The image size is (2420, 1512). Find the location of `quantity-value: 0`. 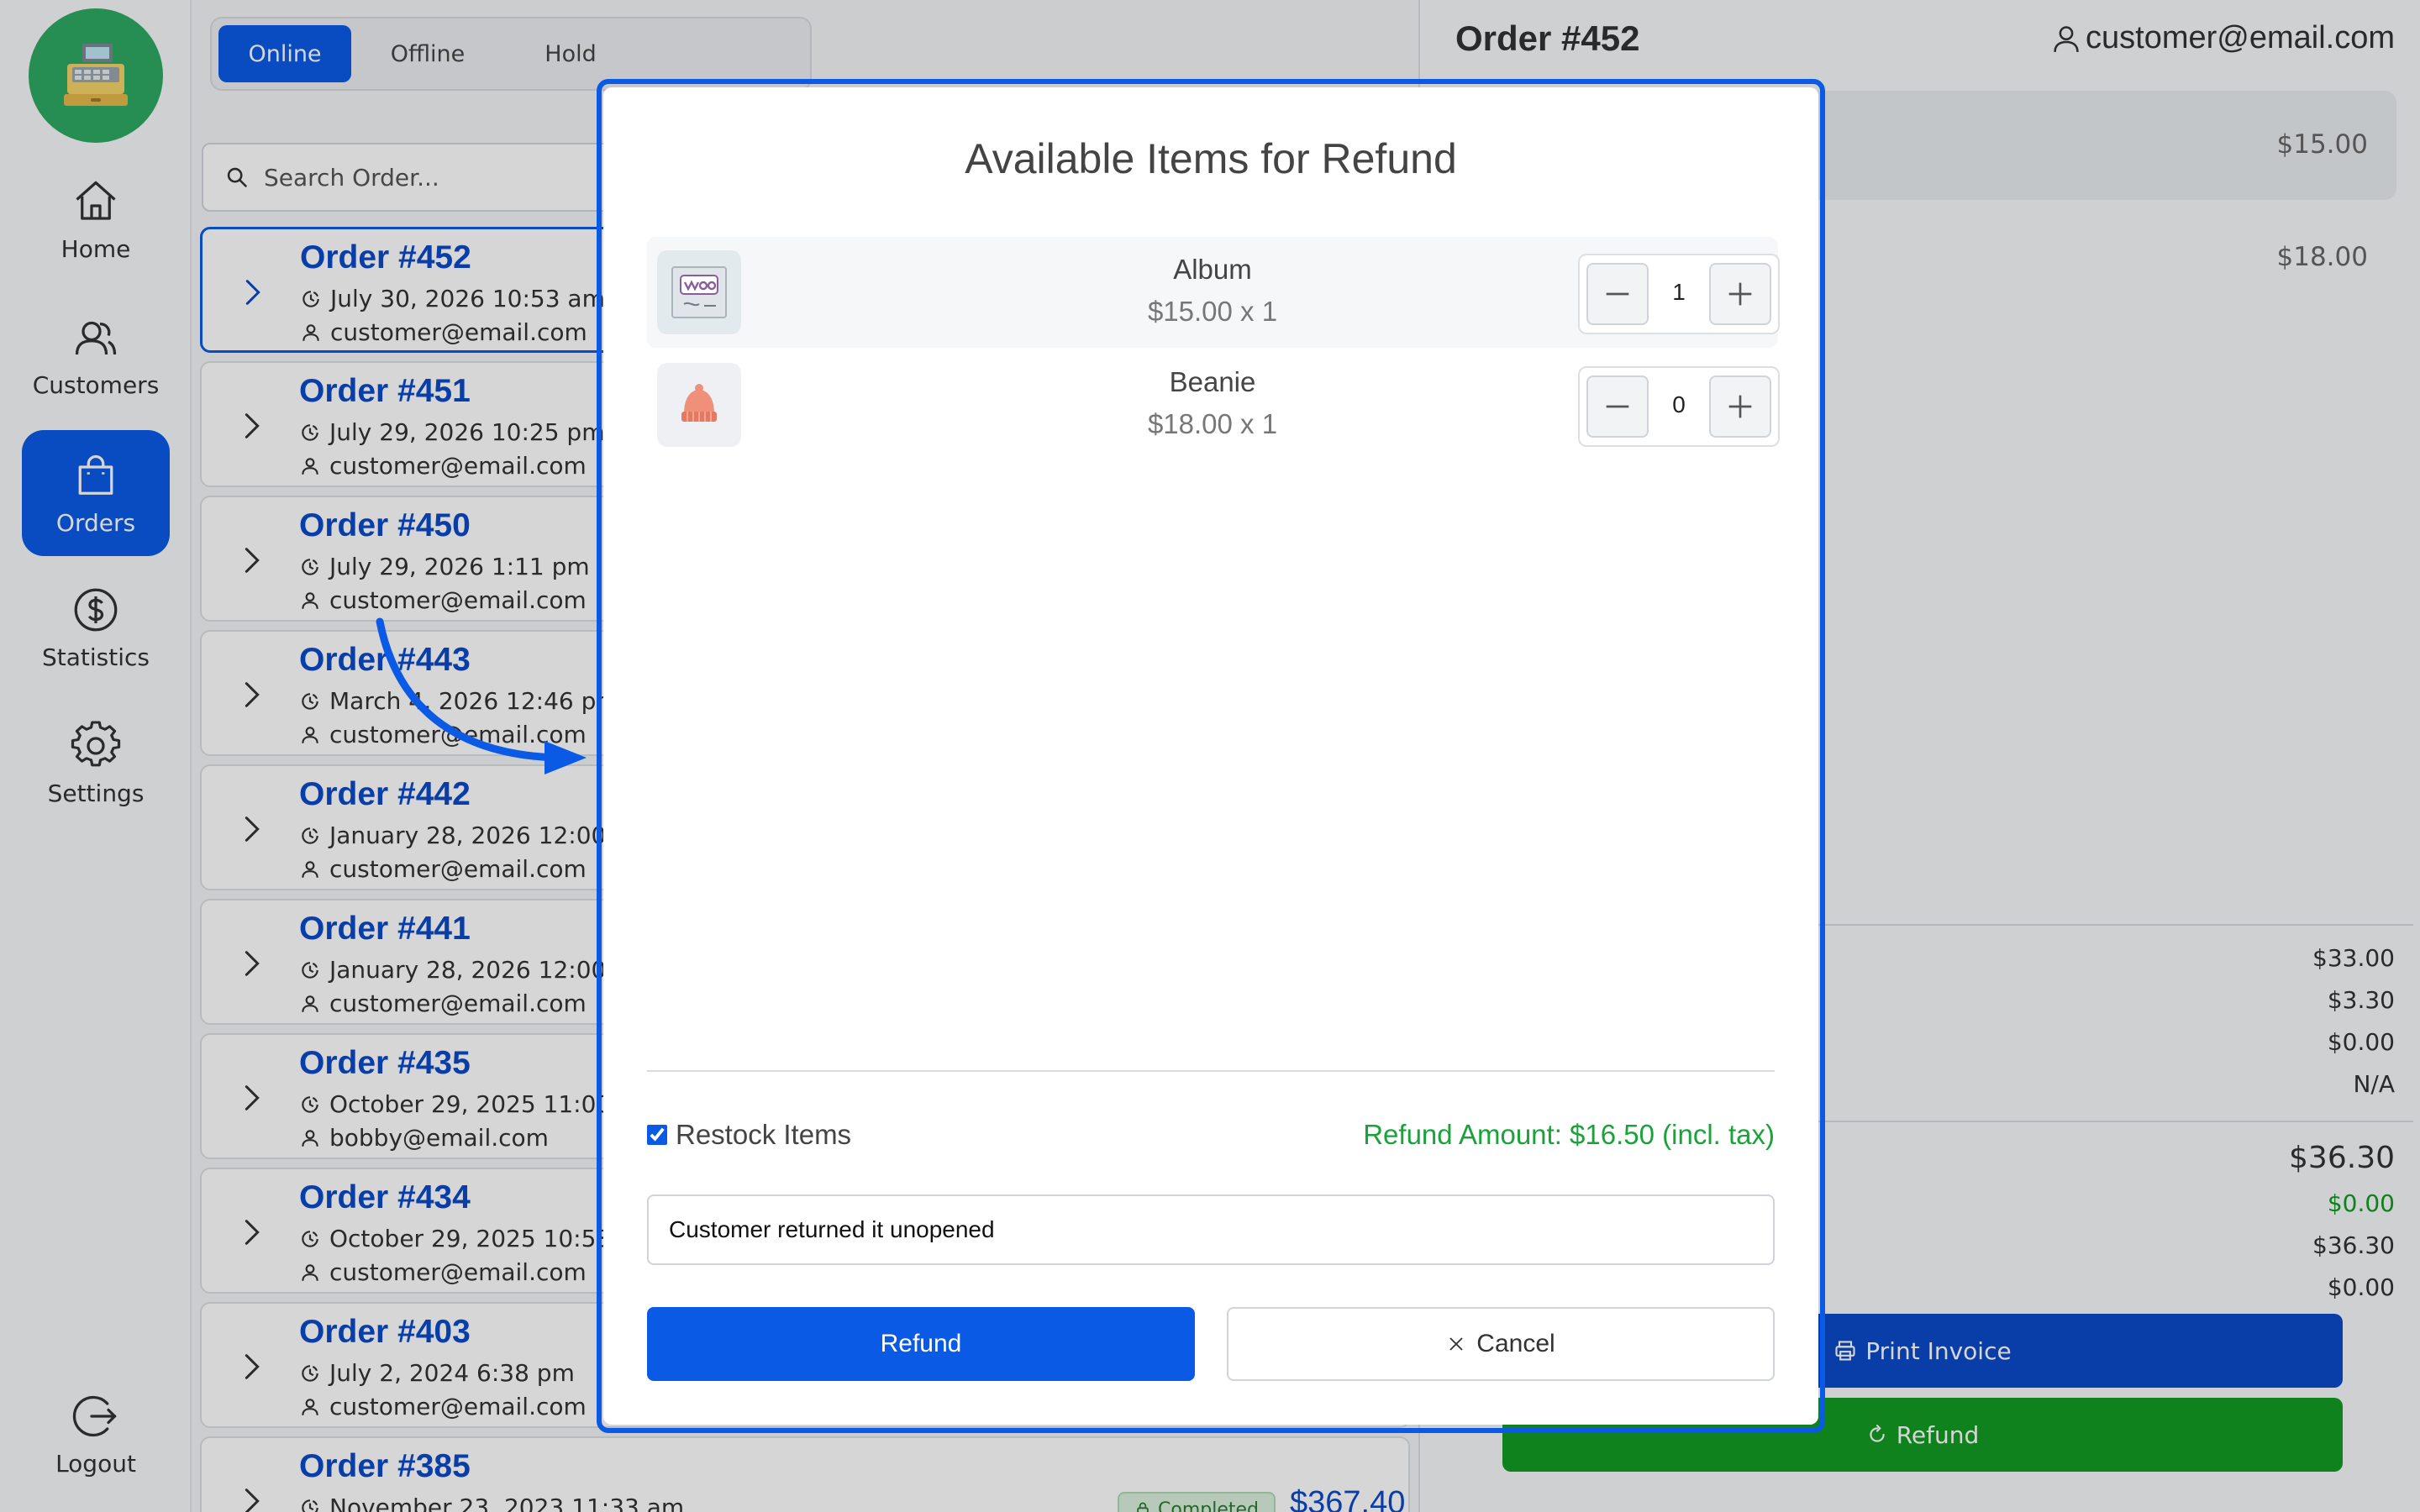

quantity-value: 0 is located at coordinates (1679, 404).